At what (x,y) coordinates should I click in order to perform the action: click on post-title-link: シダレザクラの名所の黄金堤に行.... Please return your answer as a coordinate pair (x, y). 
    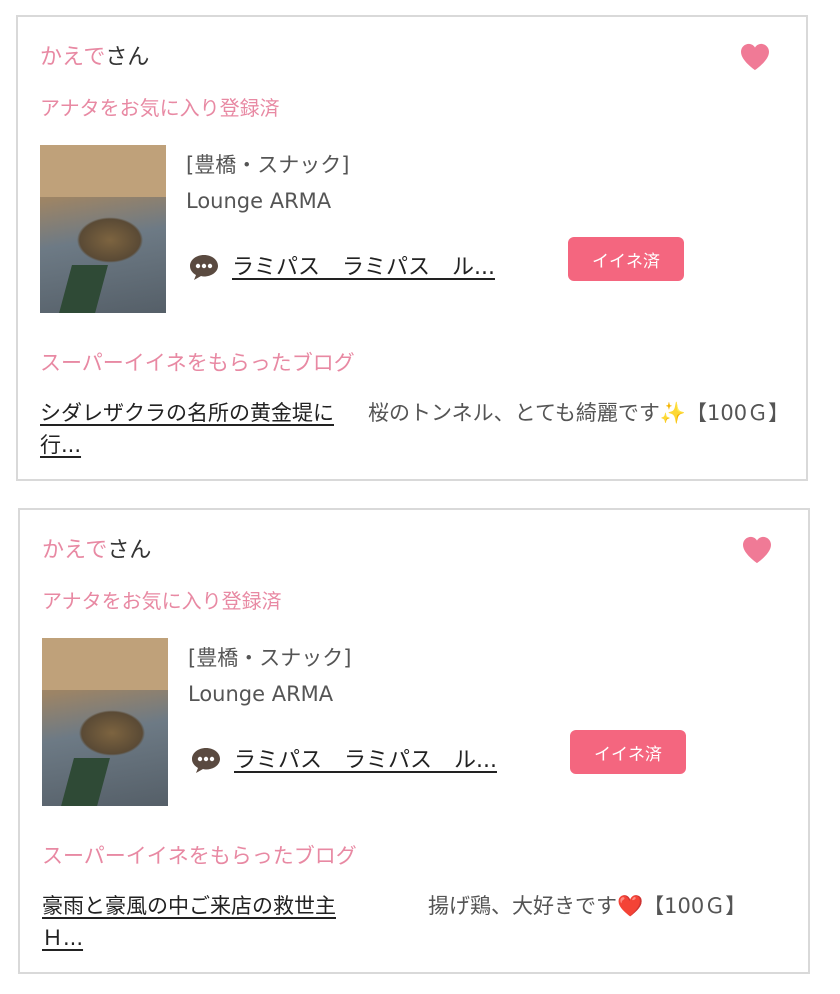
    Looking at the image, I should click on (205, 429).